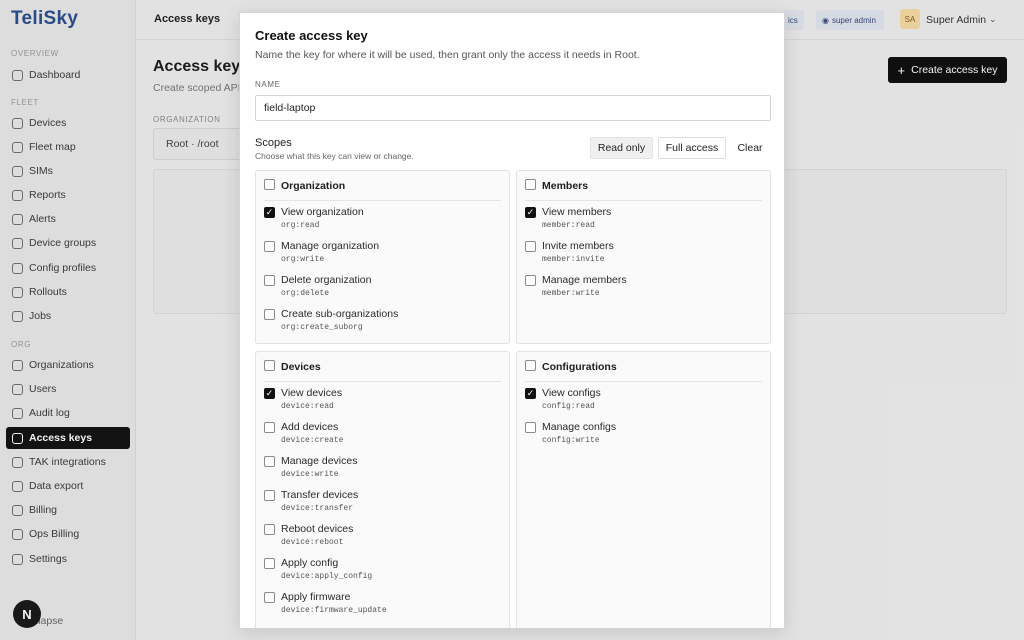 The image size is (1024, 640). What do you see at coordinates (621, 148) in the screenshot?
I see `read-only-button: Read only` at bounding box center [621, 148].